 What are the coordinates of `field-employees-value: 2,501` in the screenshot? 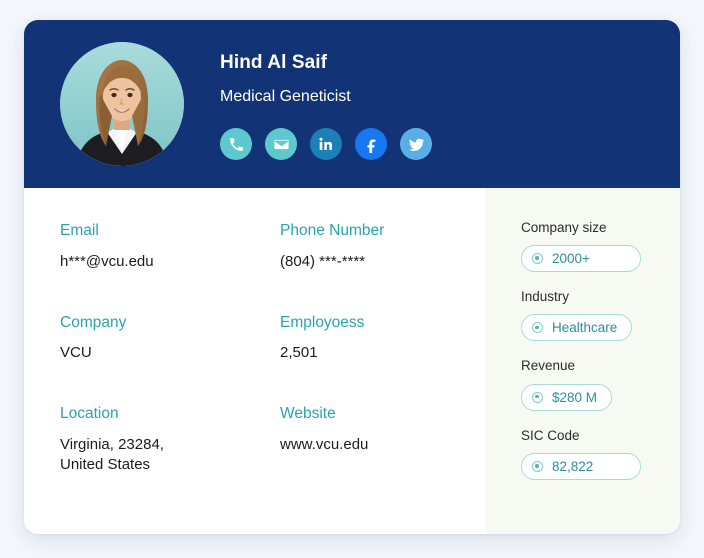 It's located at (299, 353).